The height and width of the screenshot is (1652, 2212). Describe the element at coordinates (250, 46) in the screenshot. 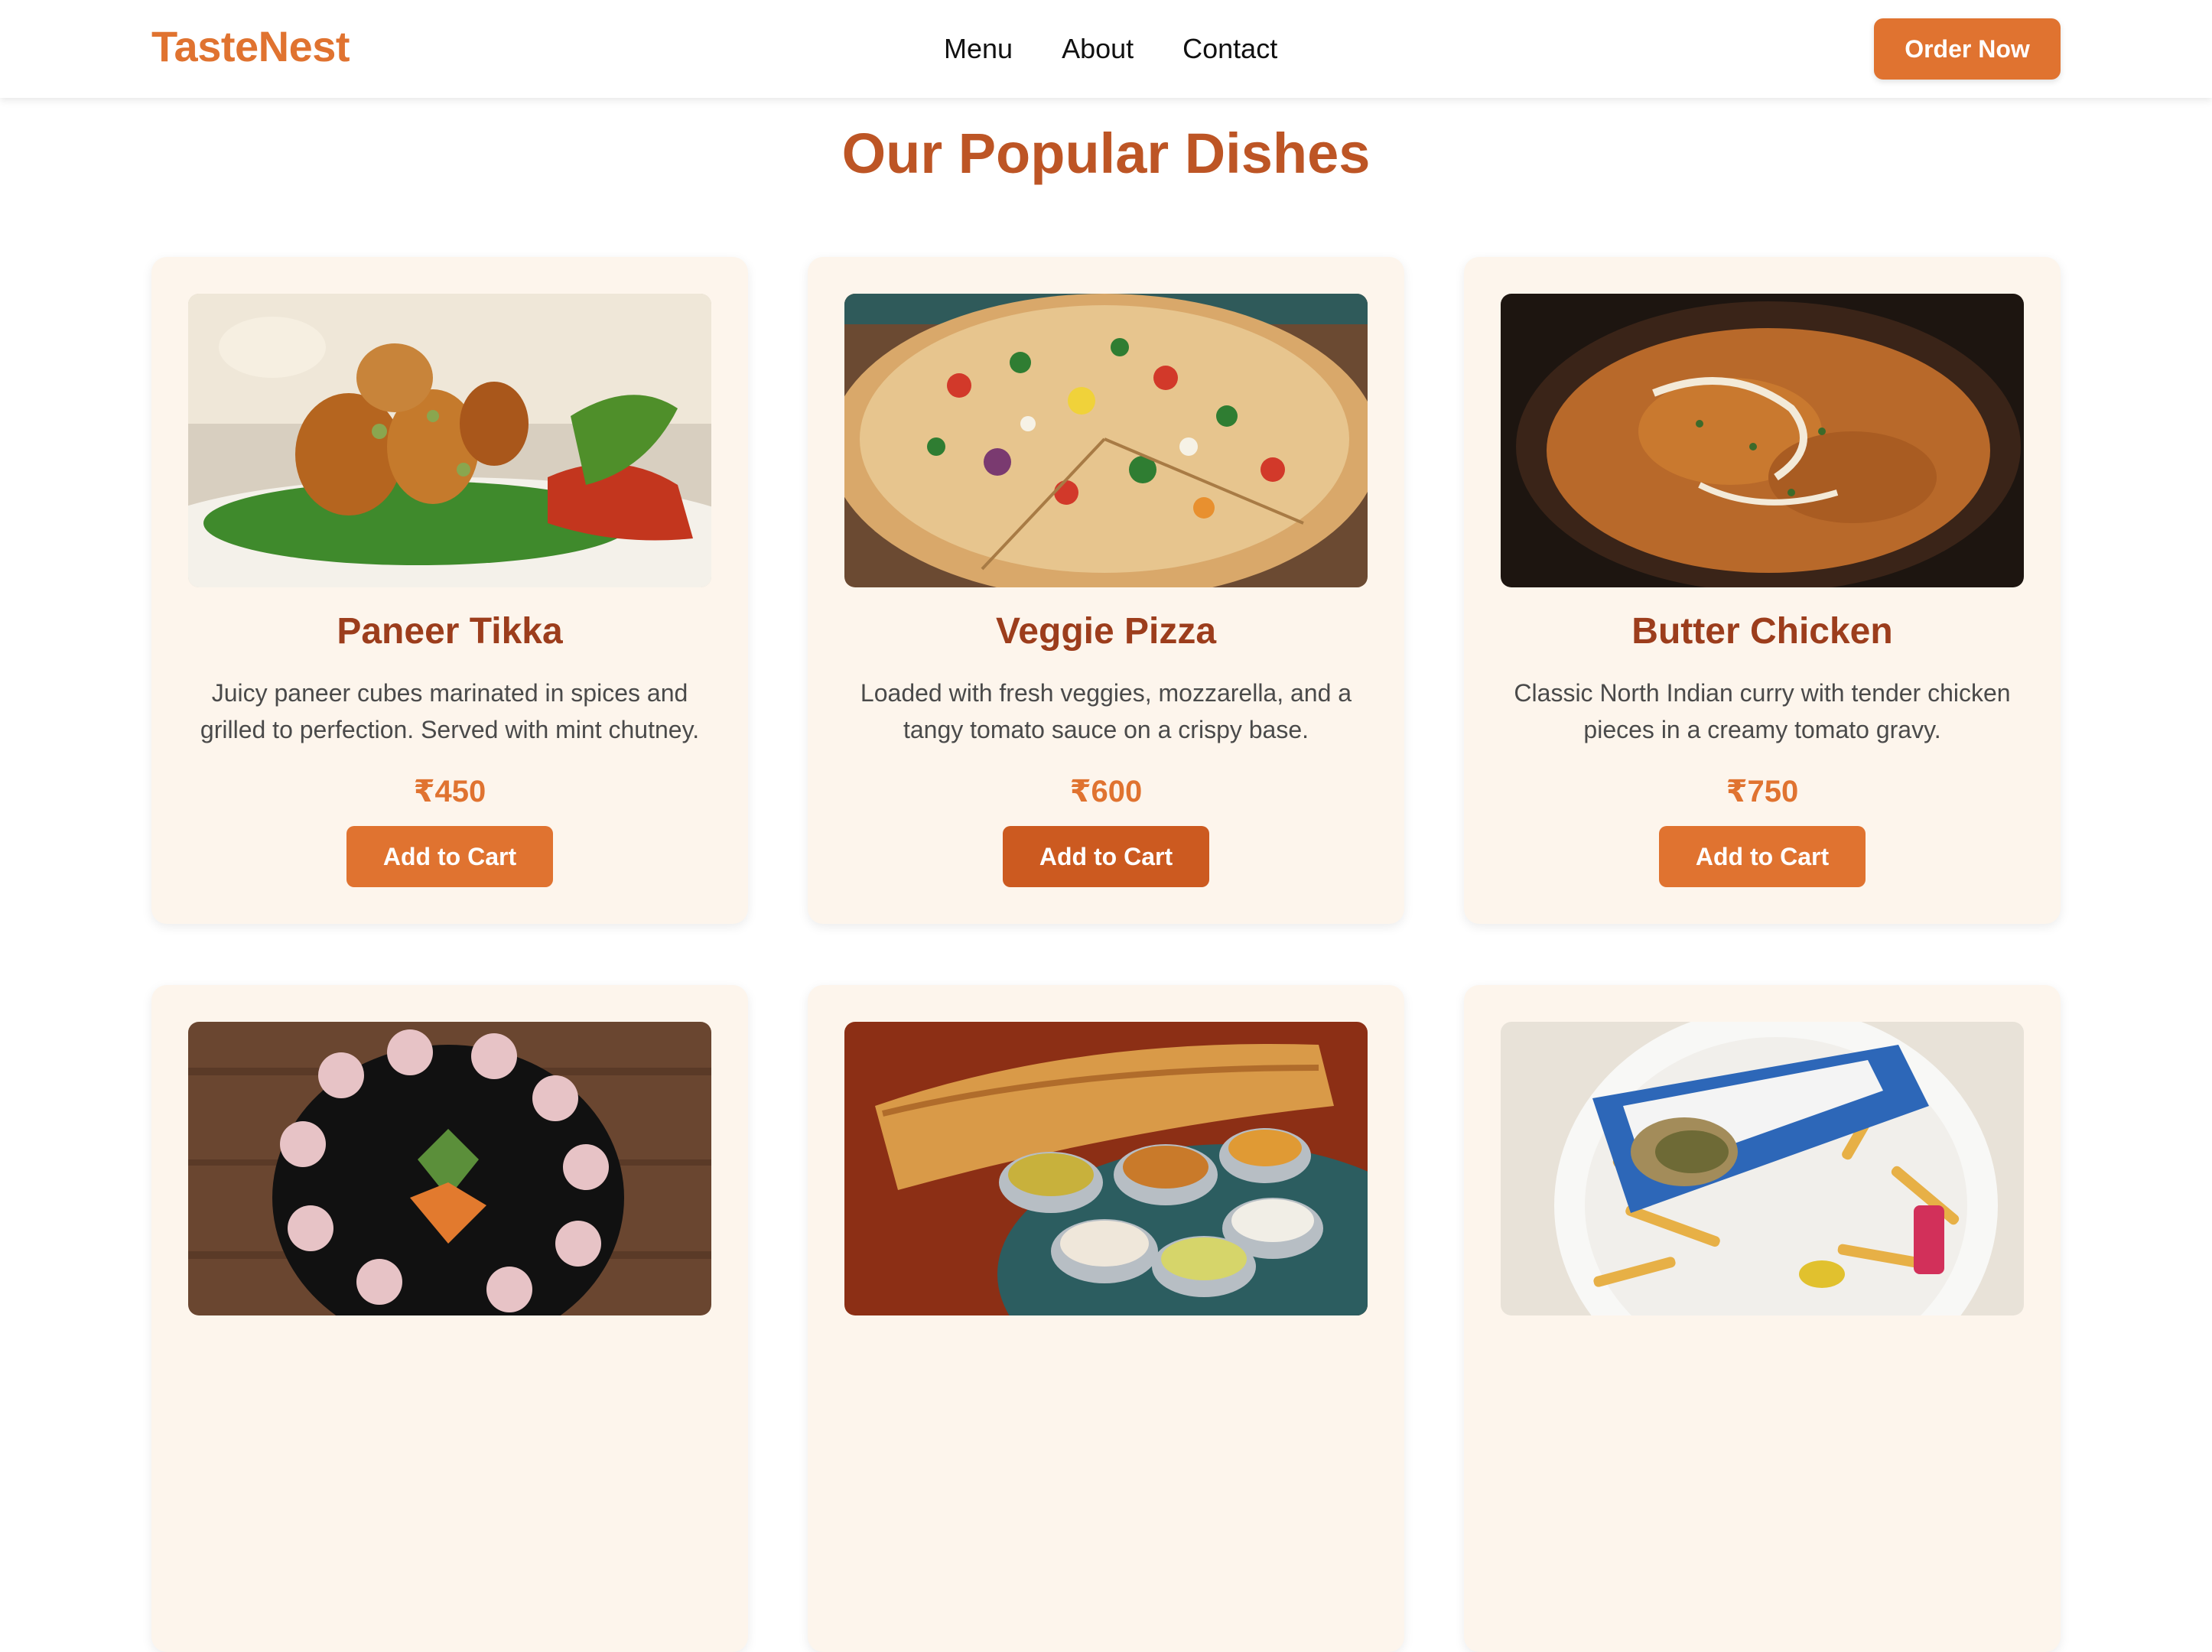

I see `brand-logo: TasteNest` at that location.